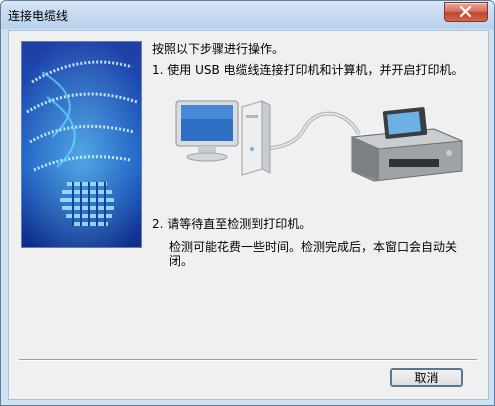 This screenshot has width=495, height=406. I want to click on window-title: 连接电缆线, so click(38, 16).